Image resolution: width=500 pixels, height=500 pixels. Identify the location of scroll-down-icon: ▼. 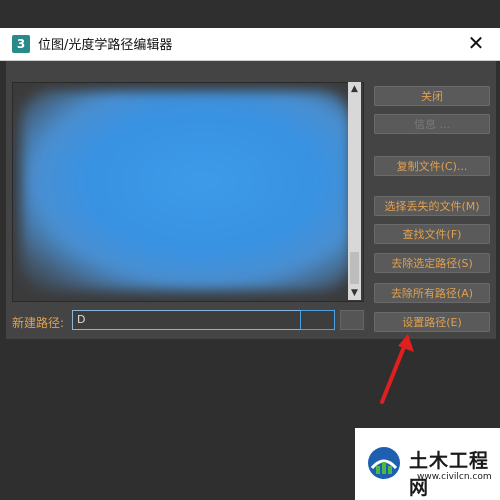
(354, 293).